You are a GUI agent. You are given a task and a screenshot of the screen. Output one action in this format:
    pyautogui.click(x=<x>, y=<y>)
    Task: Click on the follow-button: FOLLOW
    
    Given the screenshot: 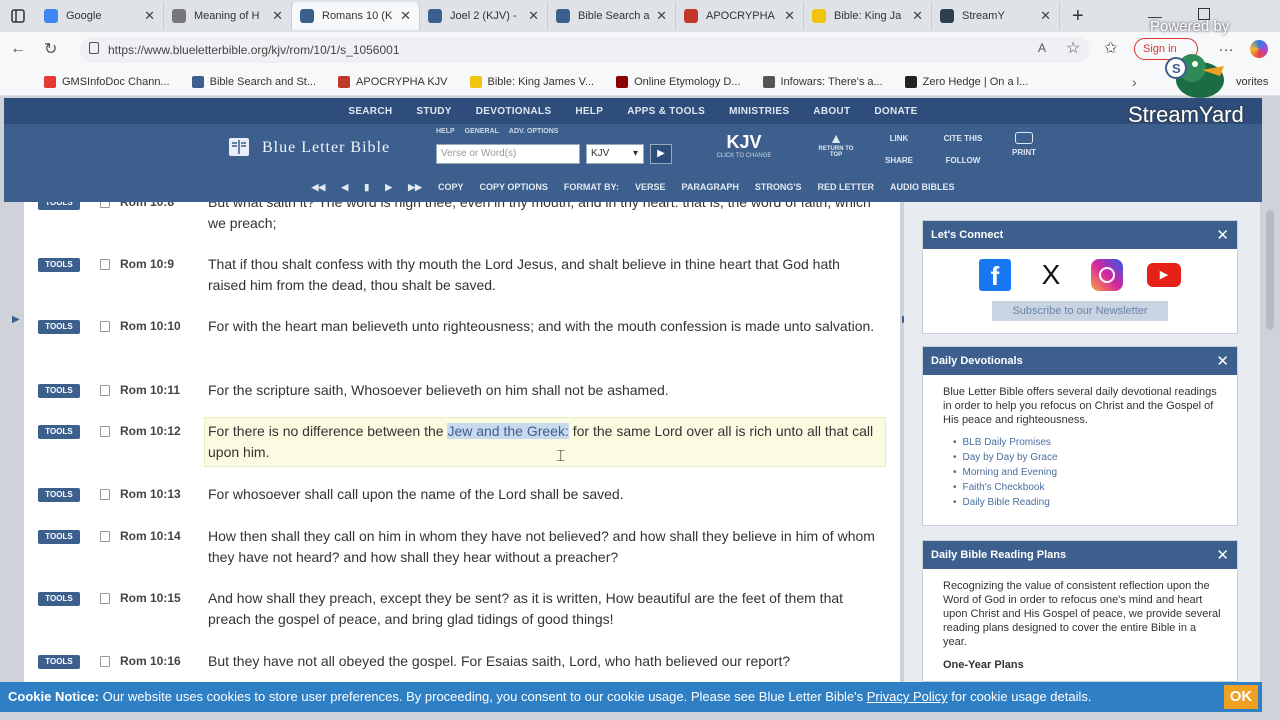 What is the action you would take?
    pyautogui.click(x=963, y=160)
    